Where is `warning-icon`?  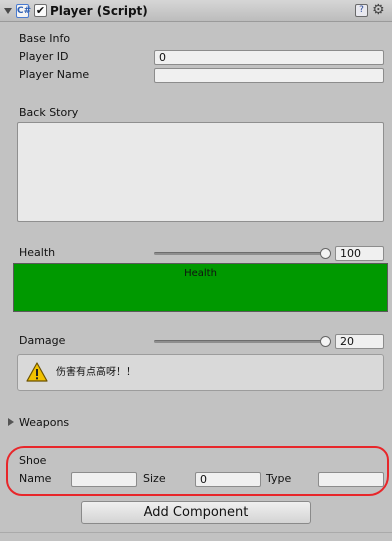
warning-icon is located at coordinates (37, 372).